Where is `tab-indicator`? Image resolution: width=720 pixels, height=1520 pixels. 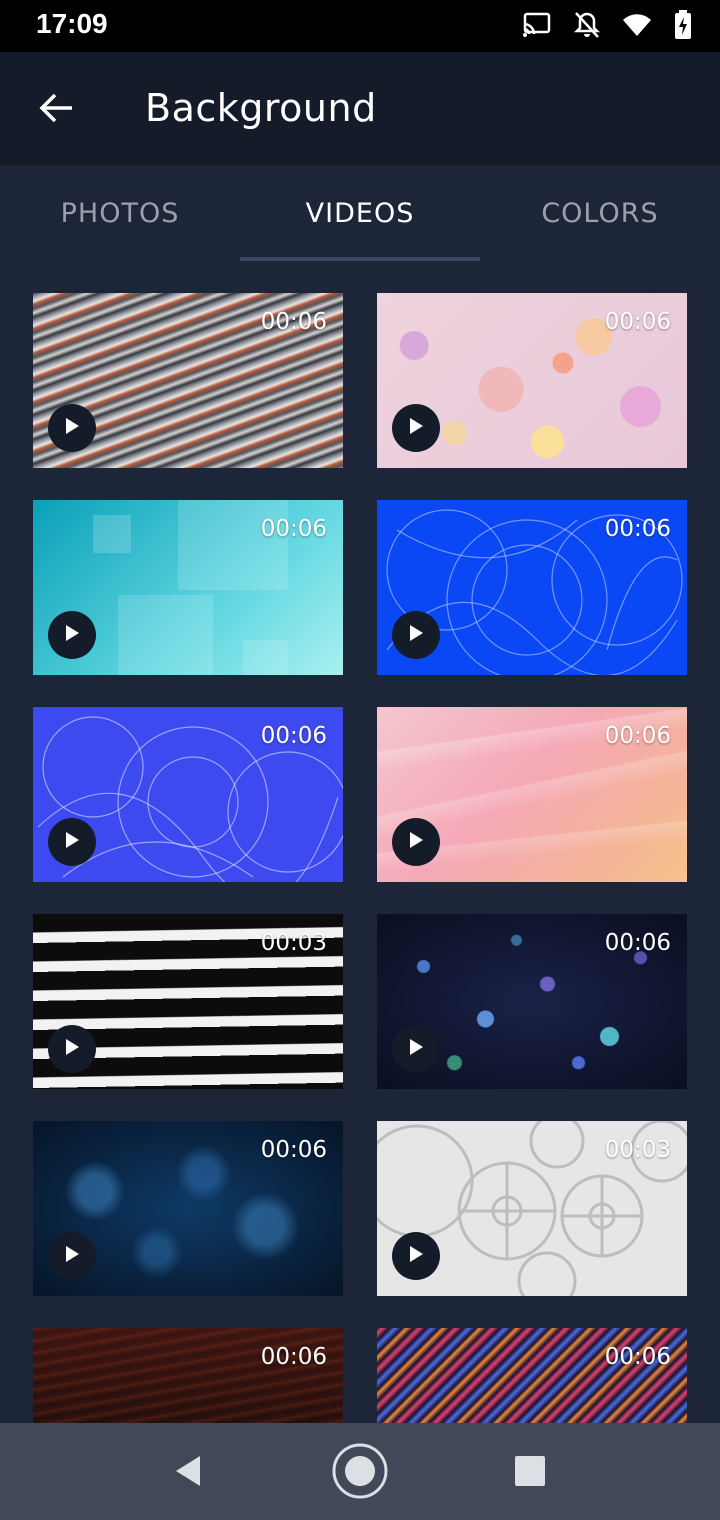 tab-indicator is located at coordinates (360, 259).